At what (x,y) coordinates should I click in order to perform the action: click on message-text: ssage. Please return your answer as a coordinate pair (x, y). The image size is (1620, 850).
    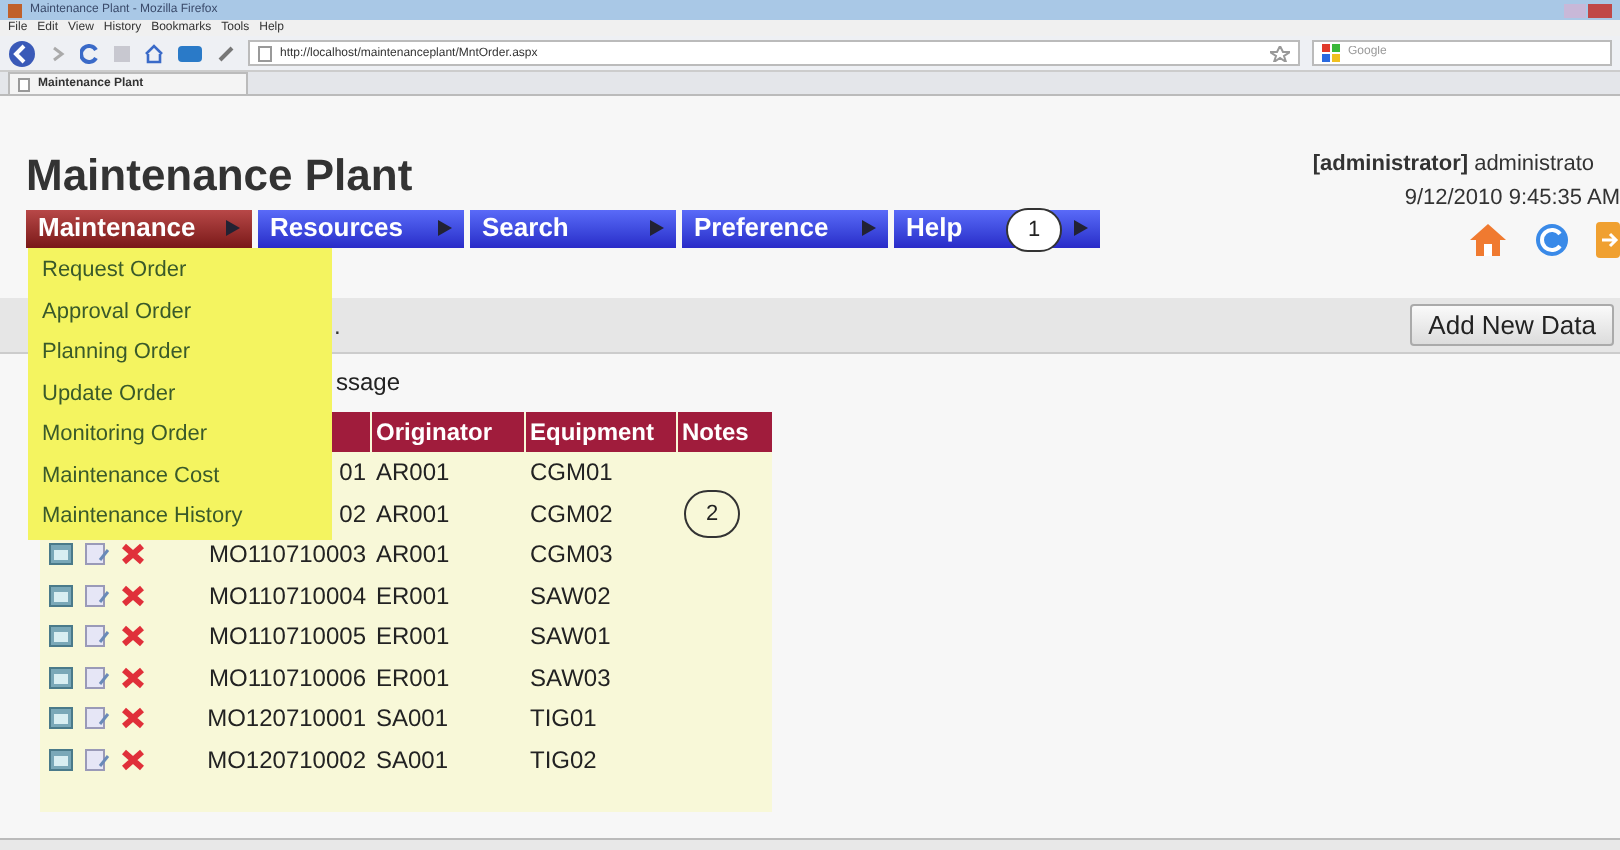
    Looking at the image, I should click on (369, 382).